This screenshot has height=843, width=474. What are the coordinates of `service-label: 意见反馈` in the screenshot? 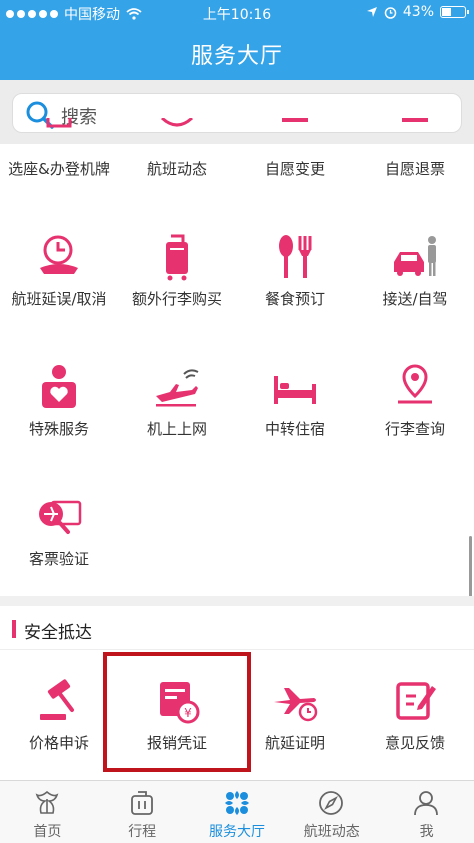 It's located at (414, 743).